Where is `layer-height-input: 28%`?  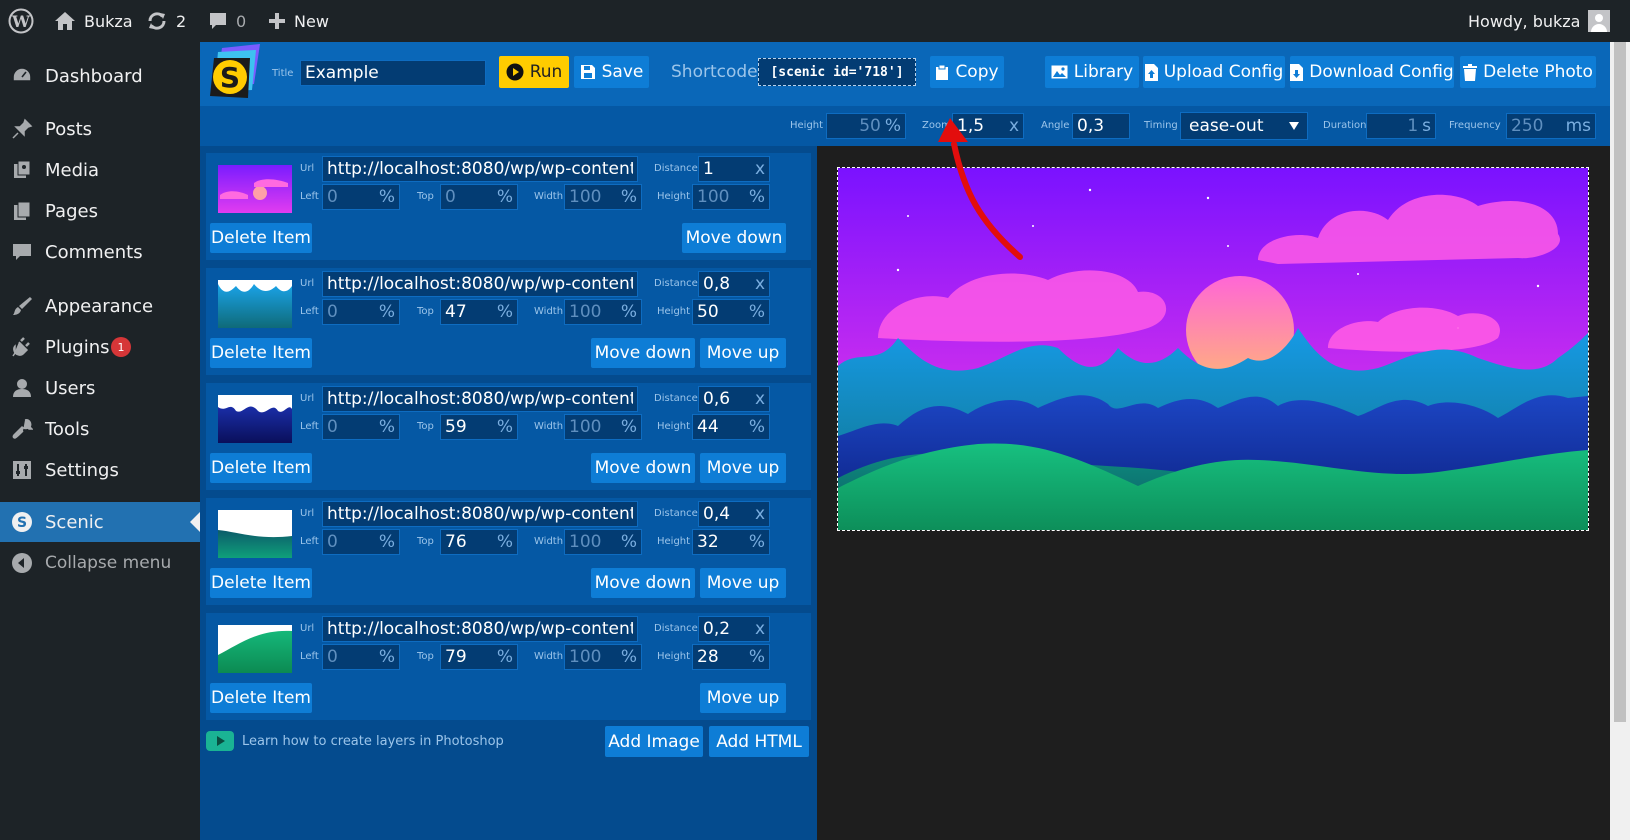
layer-height-input: 28% is located at coordinates (731, 657).